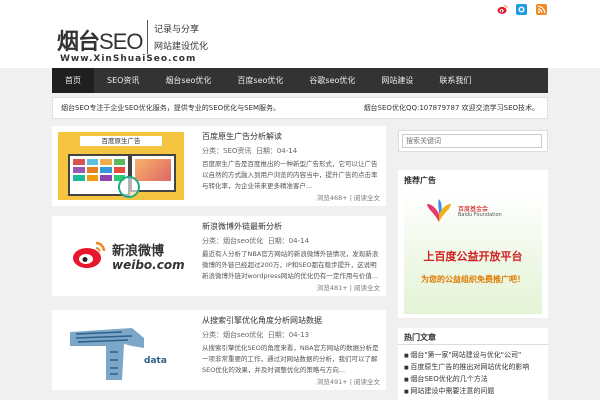  Describe the element at coordinates (451, 108) in the screenshot. I see `notice-right-text: 烟台SEO优化QQ:107879787 欢迎交流学习SEO技术。` at that location.